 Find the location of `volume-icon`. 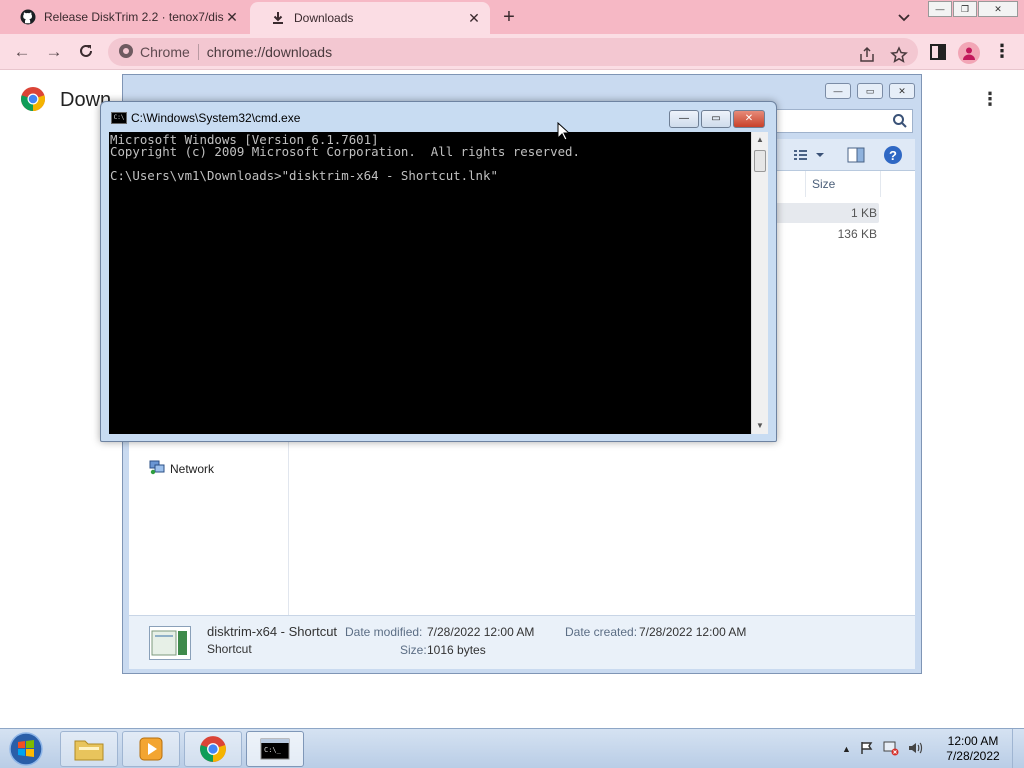

volume-icon is located at coordinates (915, 749).